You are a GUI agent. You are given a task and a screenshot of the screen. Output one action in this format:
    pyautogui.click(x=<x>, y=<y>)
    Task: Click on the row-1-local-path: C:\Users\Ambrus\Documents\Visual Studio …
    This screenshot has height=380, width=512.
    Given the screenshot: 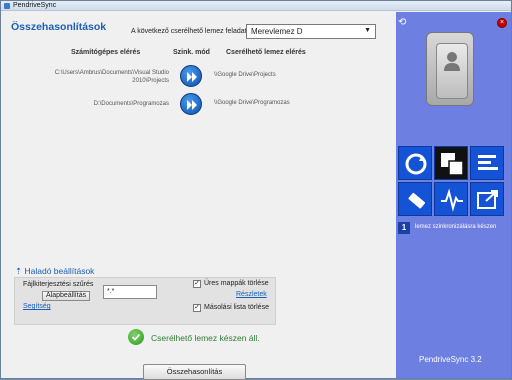 What is the action you would take?
    pyautogui.click(x=111, y=77)
    